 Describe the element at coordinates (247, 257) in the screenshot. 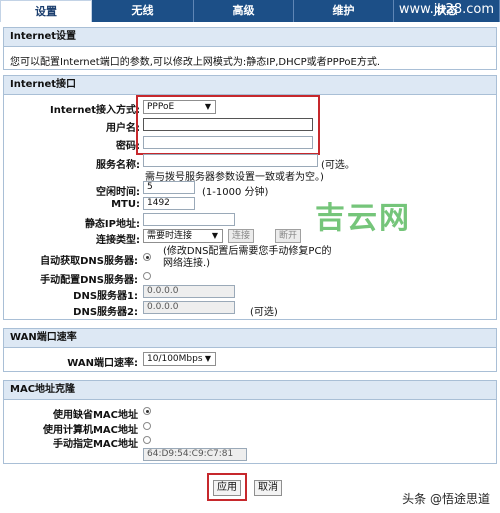

I see `auto-dns-hint: (修改DNS配置后需要您手动修复PC的网络连接.)` at that location.